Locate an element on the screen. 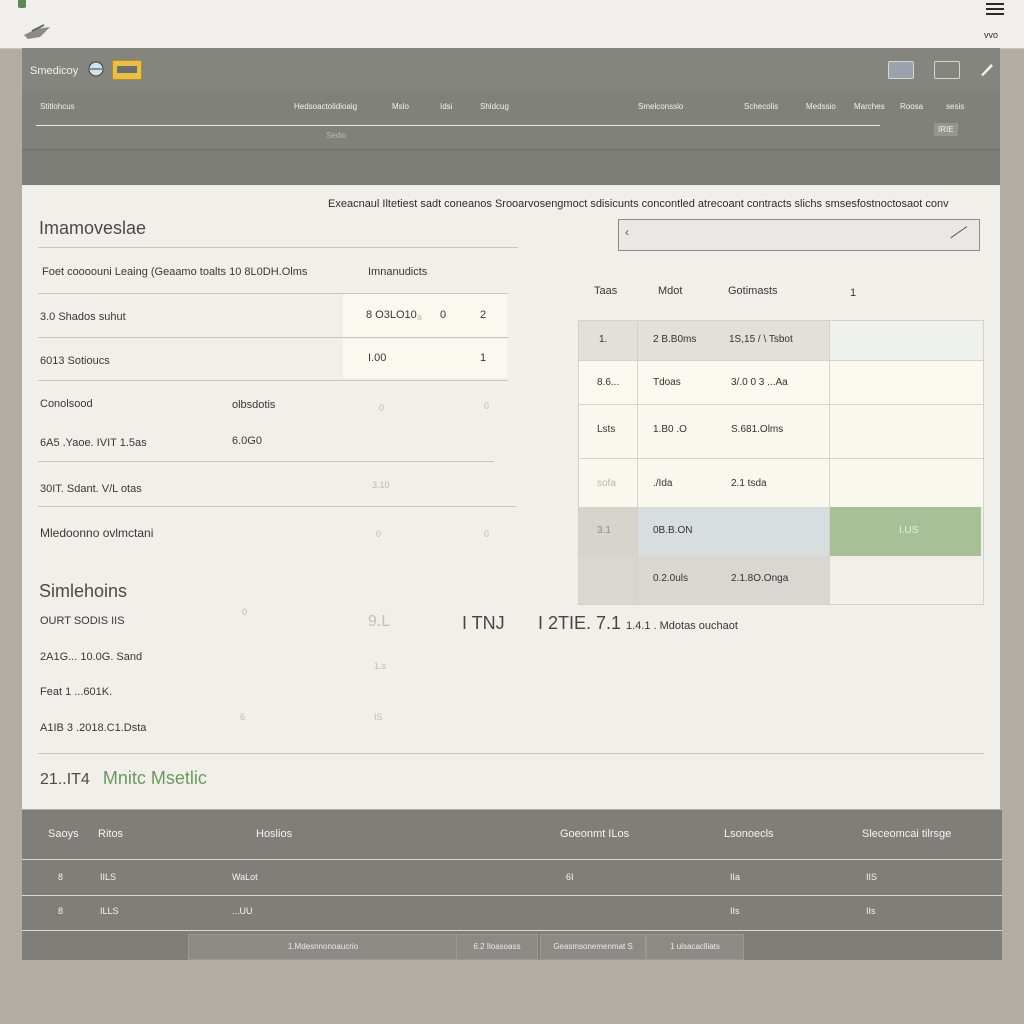 The width and height of the screenshot is (1024, 1024). grid-cell: 3/.0 0 3 ...Aa is located at coordinates (759, 382).